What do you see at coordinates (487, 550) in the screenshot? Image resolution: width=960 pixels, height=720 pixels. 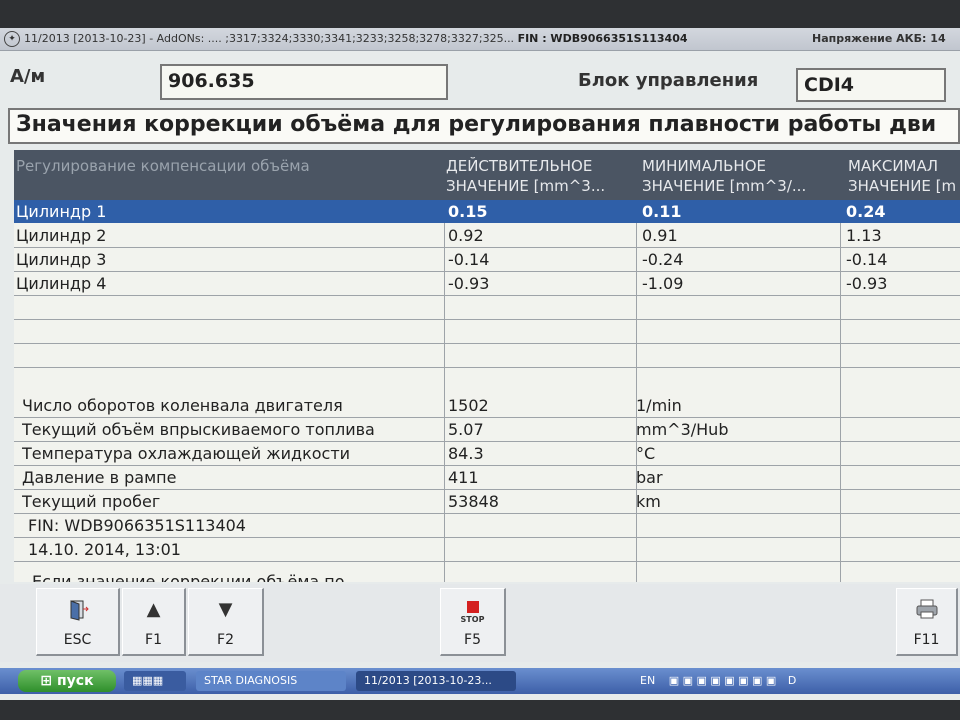 I see `table-row-datetime: 14.10. 2014, 13:01` at bounding box center [487, 550].